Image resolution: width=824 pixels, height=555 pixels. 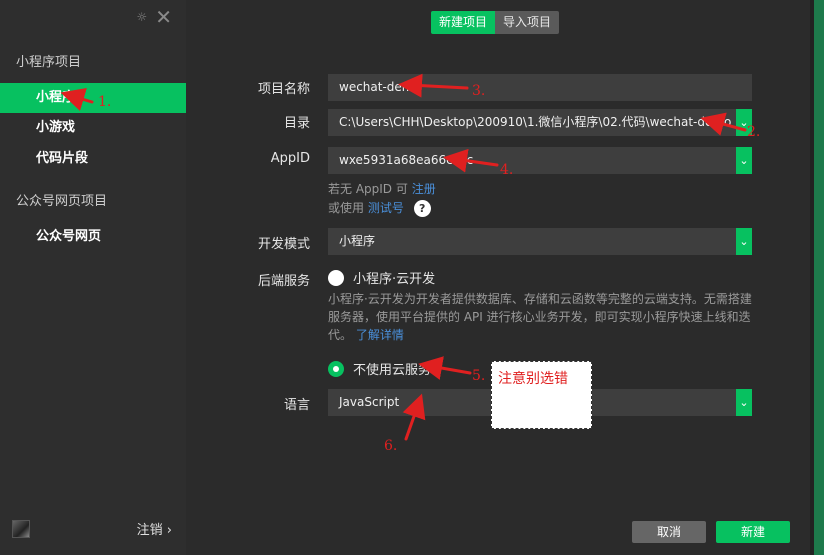 I want to click on close-icon: ✕, so click(x=163, y=17).